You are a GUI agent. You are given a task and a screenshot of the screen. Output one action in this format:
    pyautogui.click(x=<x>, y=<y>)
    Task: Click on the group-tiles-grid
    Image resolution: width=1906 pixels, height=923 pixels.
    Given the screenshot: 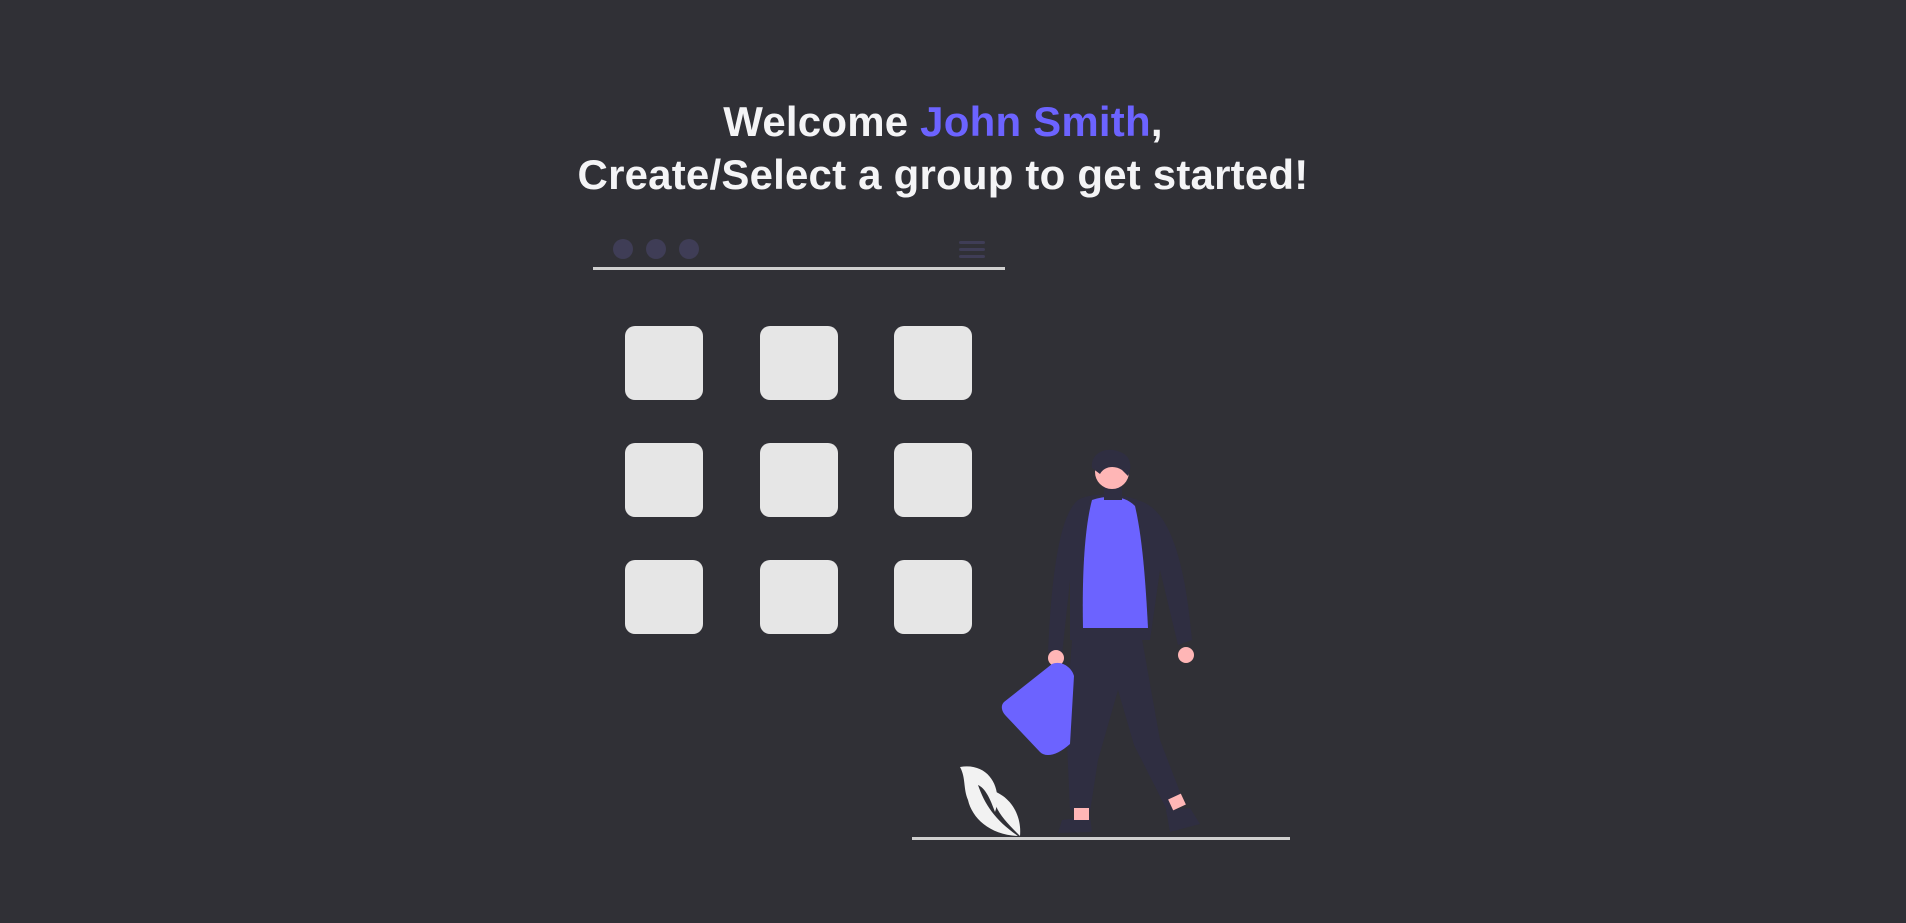 What is the action you would take?
    pyautogui.click(x=798, y=480)
    